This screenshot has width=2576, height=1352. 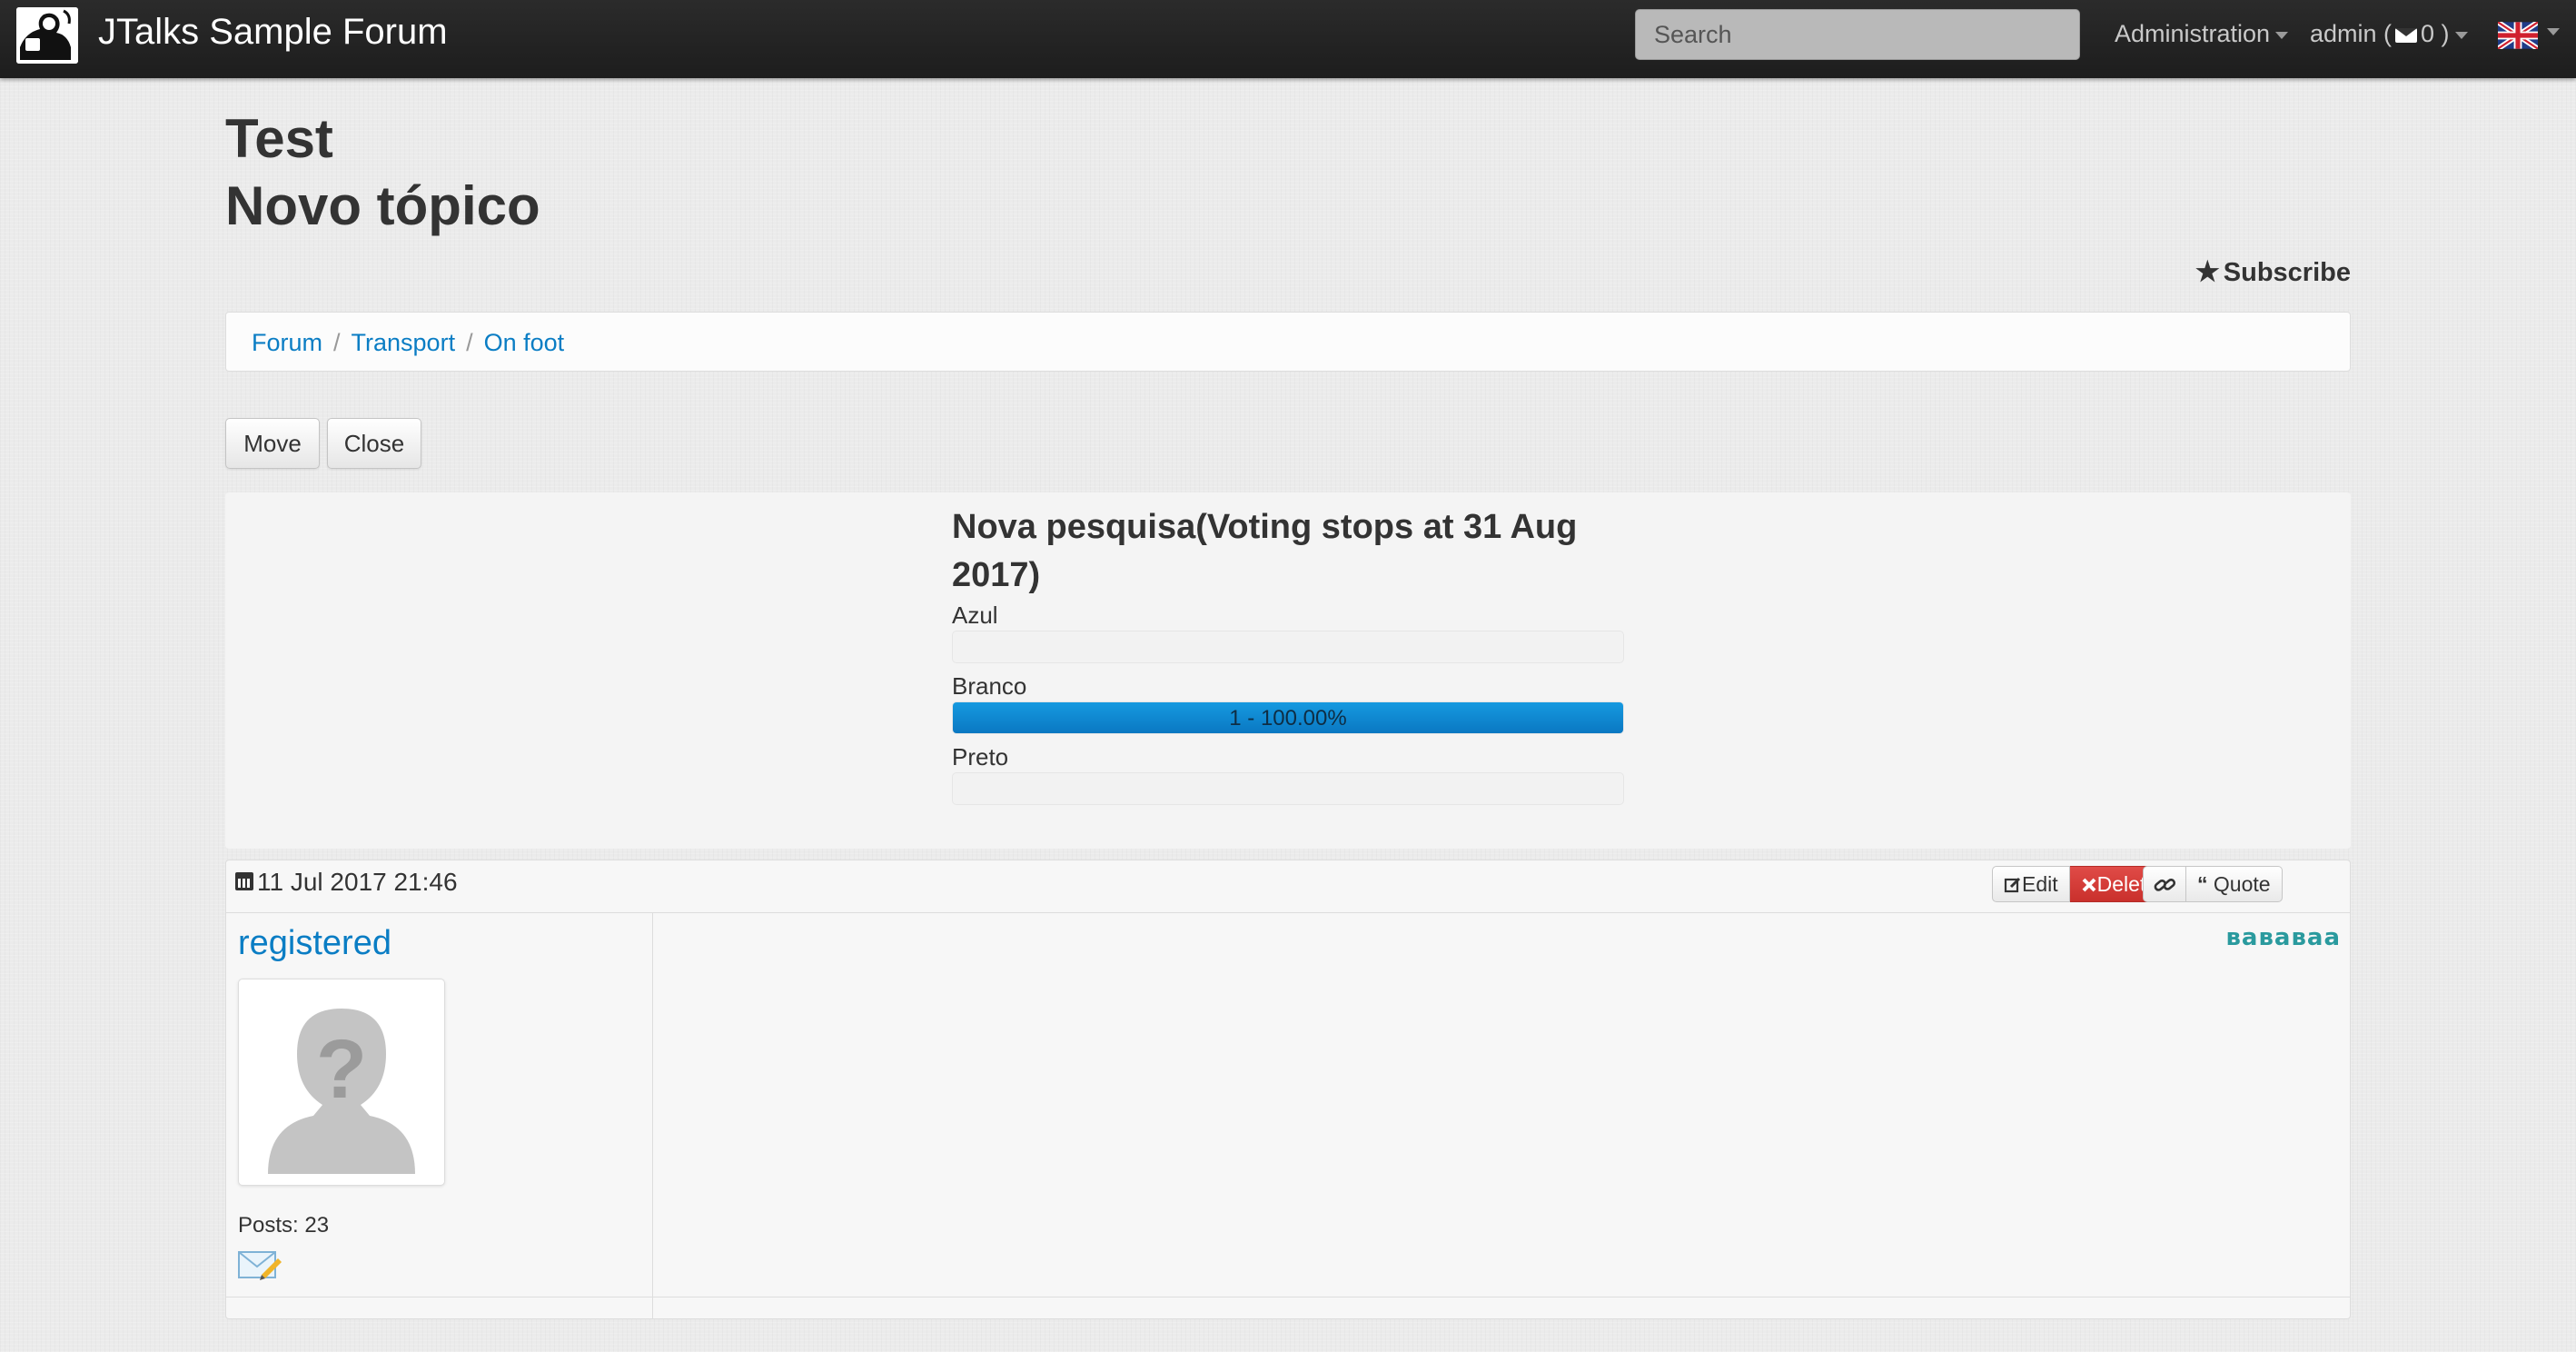 I want to click on close-topic-button: Close, so click(x=374, y=444).